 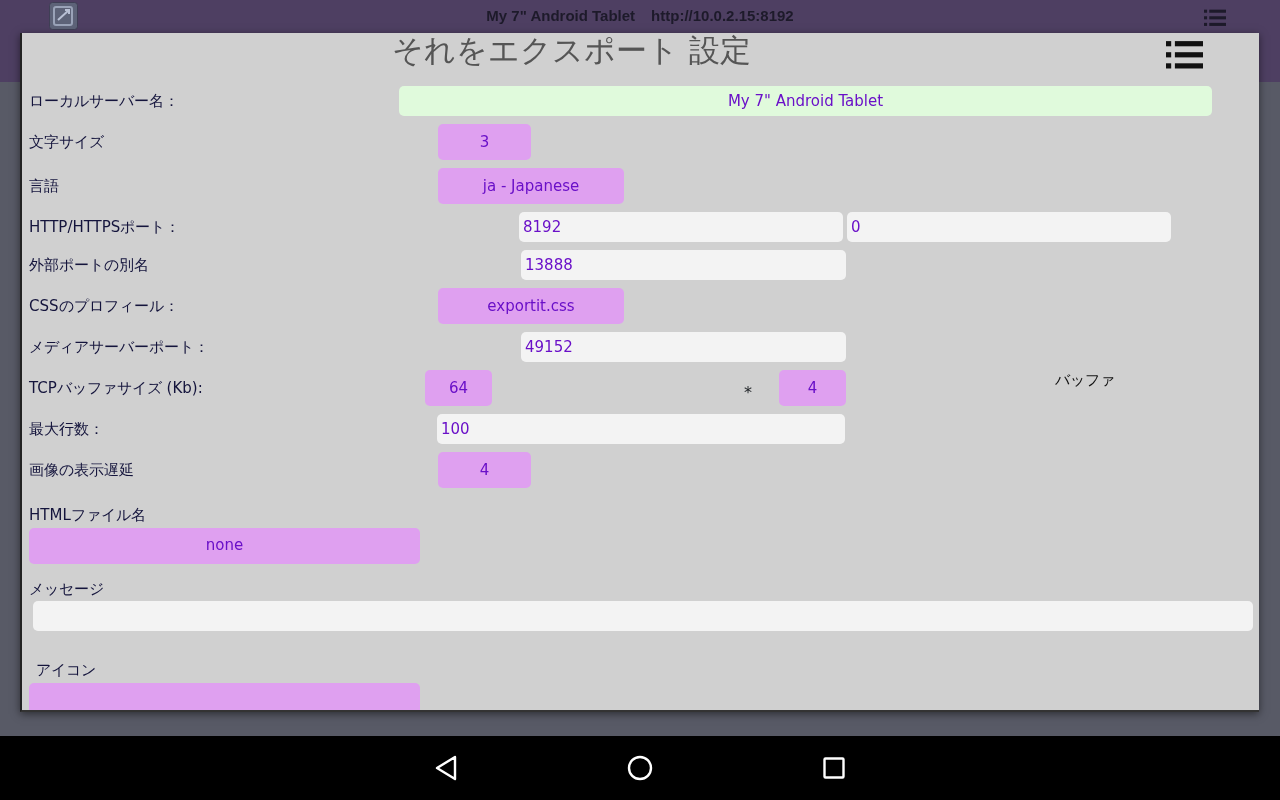 I want to click on dropdown: none, so click(x=224, y=545).